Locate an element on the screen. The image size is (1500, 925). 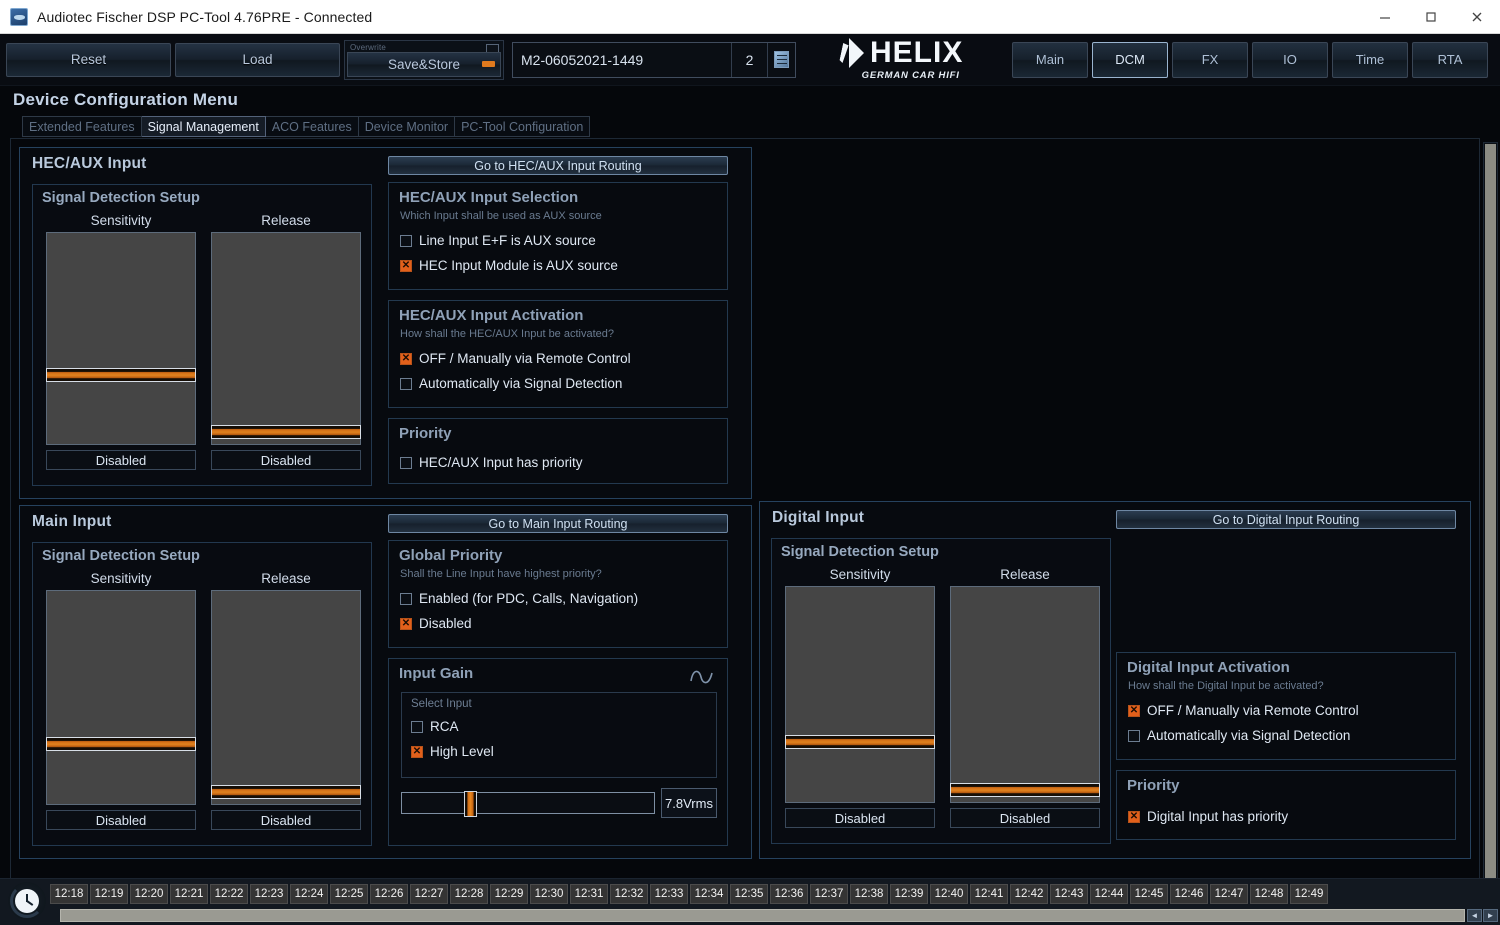
timeline-tick: 12:48 is located at coordinates (1269, 894).